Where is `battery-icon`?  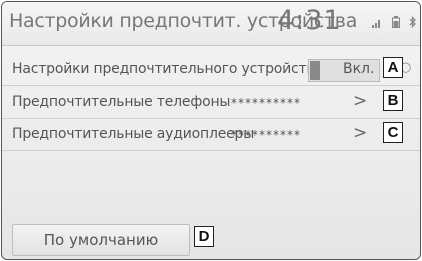
battery-icon is located at coordinates (397, 23).